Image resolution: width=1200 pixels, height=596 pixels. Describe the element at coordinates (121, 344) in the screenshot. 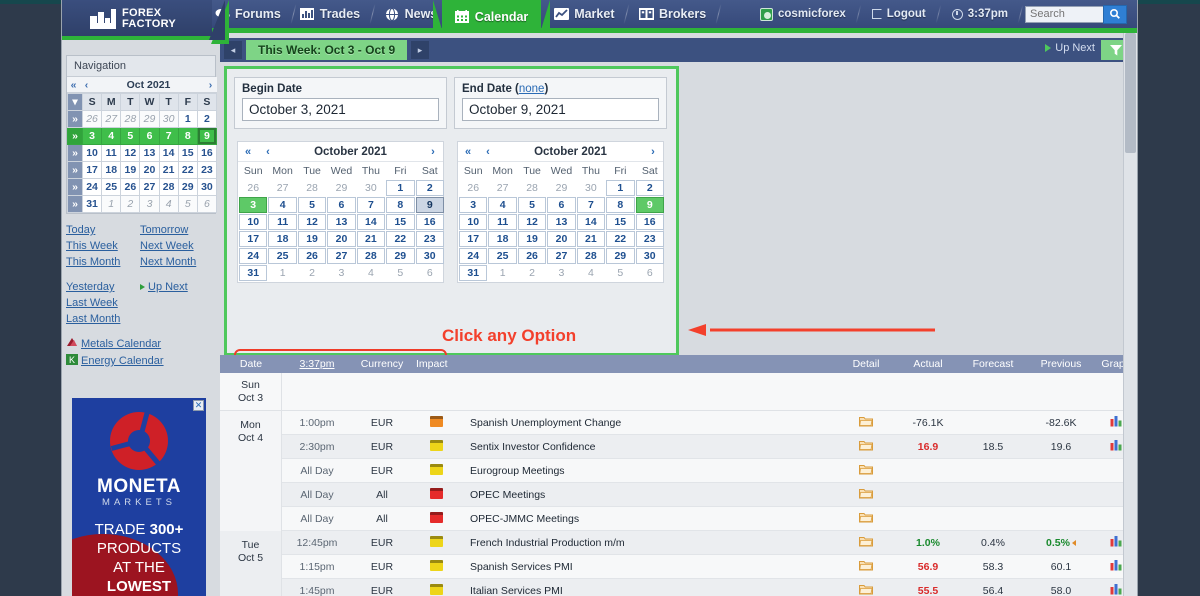

I see `sidebar-link-metals-calendar: Metals Calendar` at that location.